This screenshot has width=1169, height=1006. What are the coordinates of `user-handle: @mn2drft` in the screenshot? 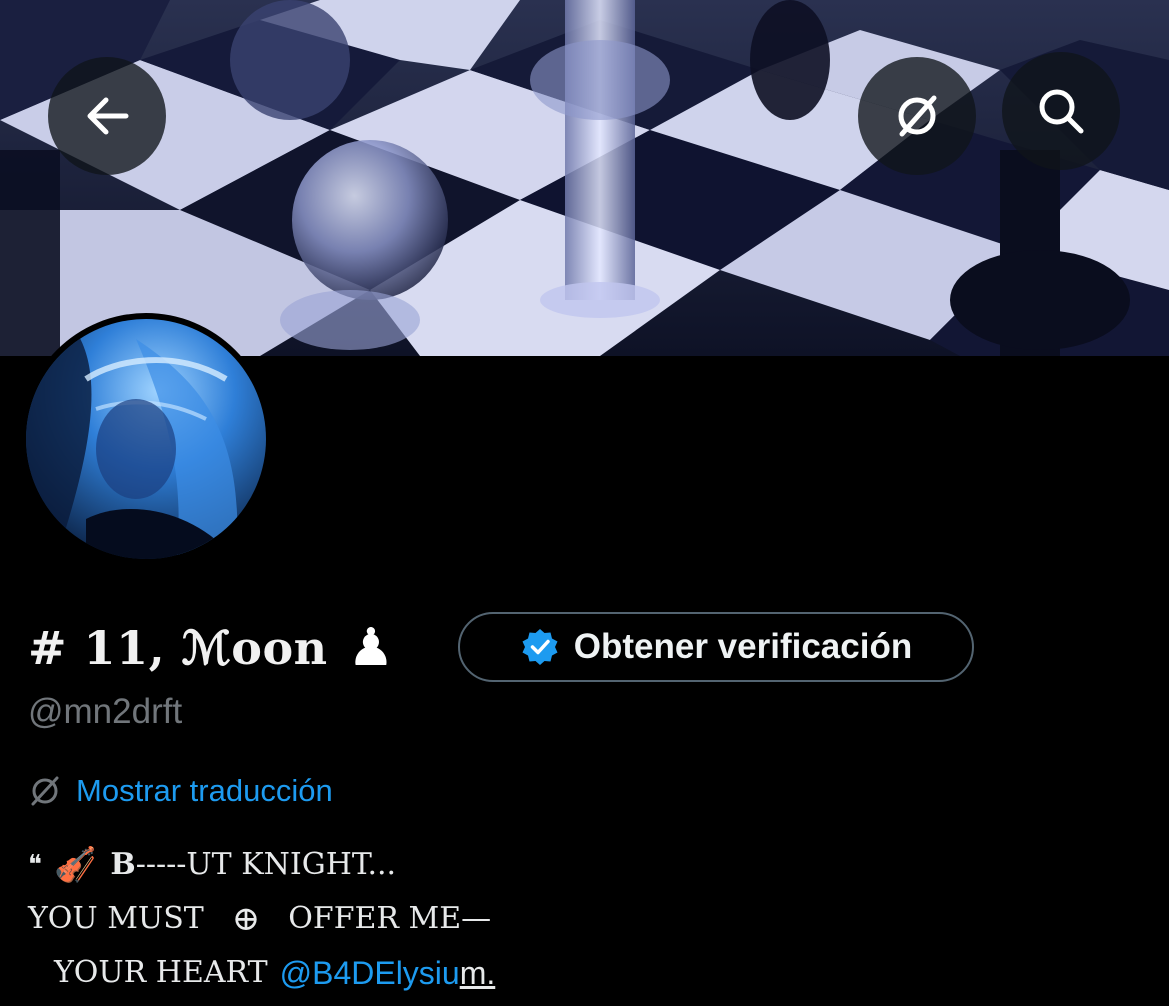 It's located at (105, 711).